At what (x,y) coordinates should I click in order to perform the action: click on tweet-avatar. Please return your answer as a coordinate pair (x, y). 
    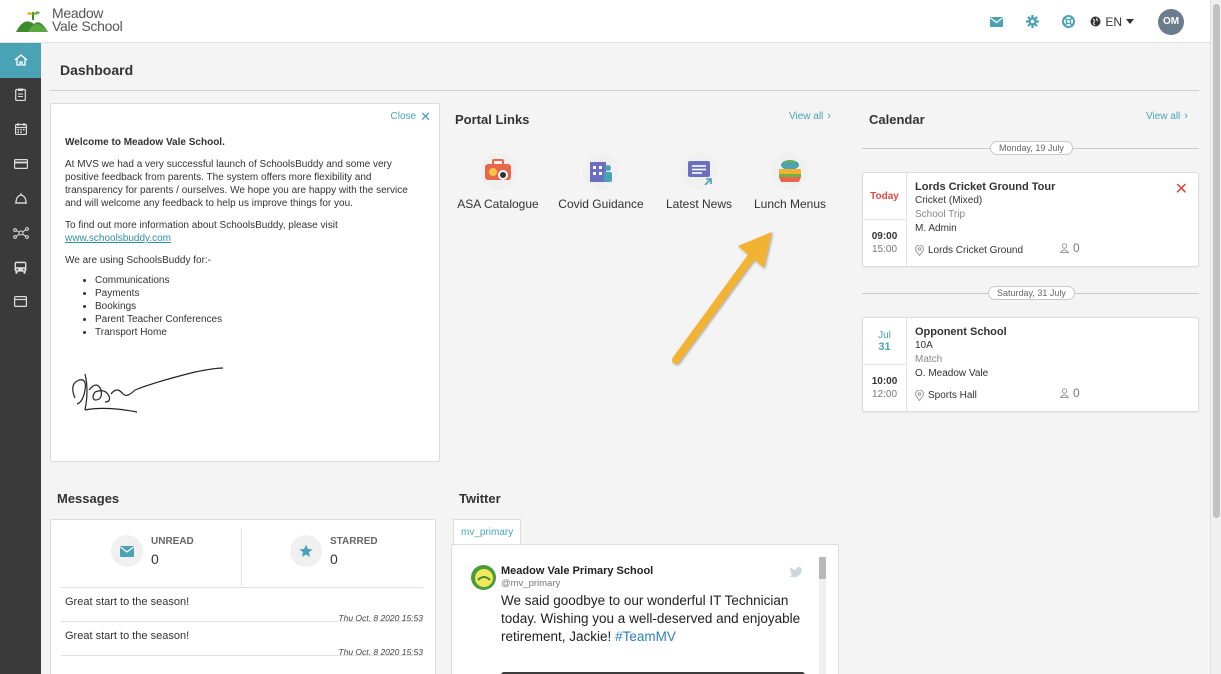
    Looking at the image, I should click on (483, 577).